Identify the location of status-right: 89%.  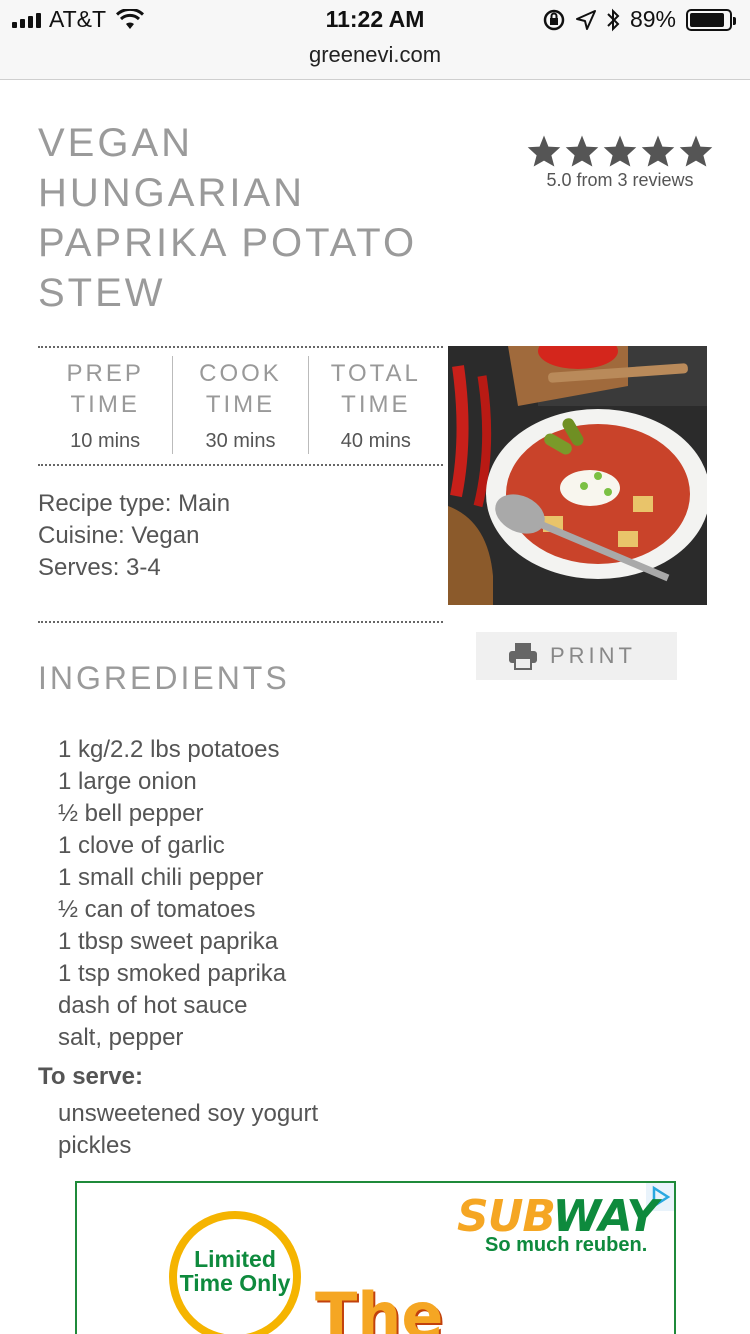
(639, 19).